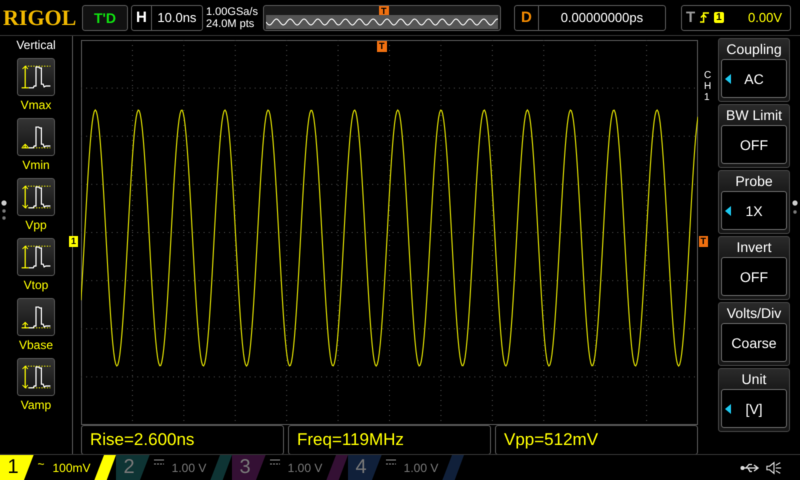  I want to click on trigger-source: 1, so click(719, 17).